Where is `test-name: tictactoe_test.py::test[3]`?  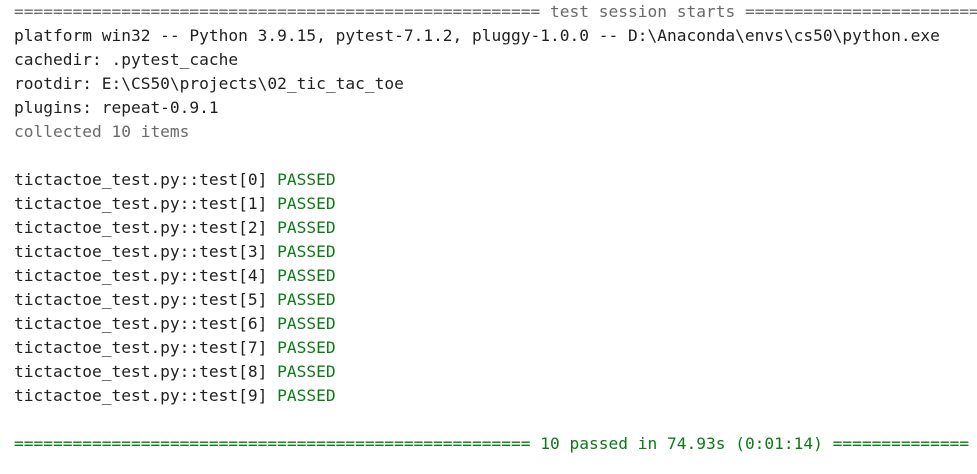 test-name: tictactoe_test.py::test[3] is located at coordinates (141, 251).